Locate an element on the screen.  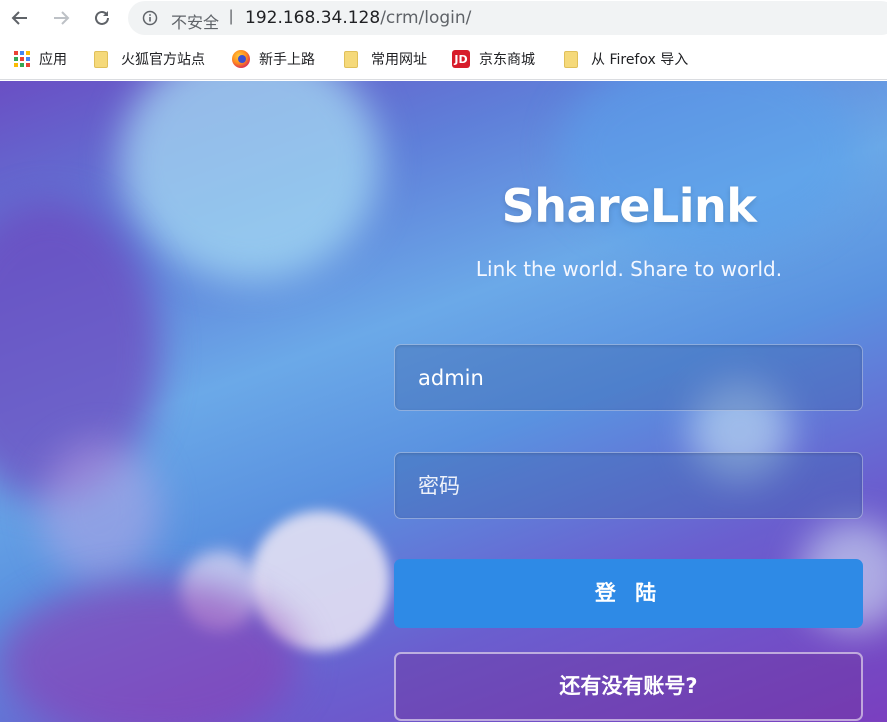
login-button: 登 陆 is located at coordinates (628, 593).